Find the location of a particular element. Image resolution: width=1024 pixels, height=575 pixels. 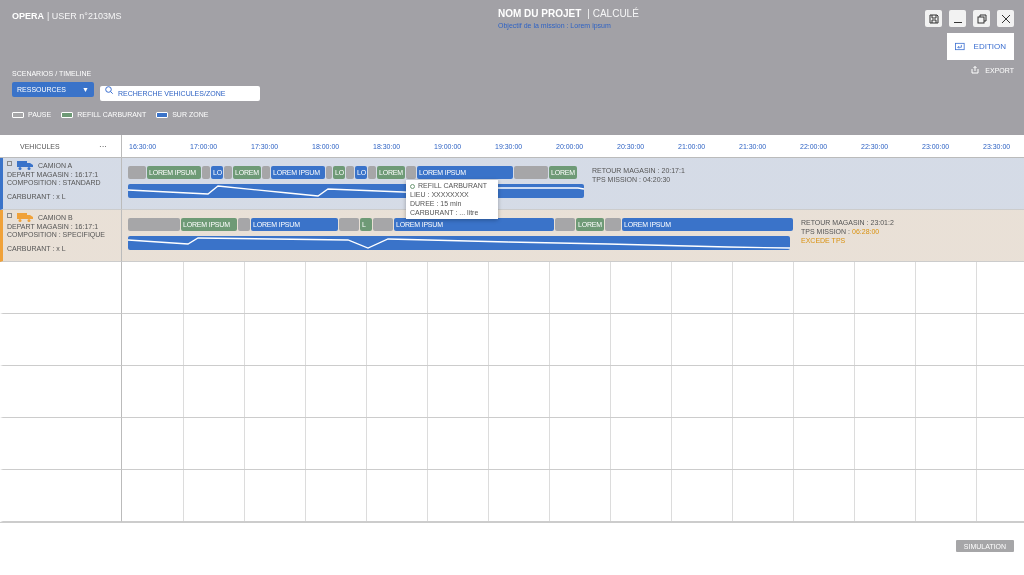

return-icon is located at coordinates (960, 46).